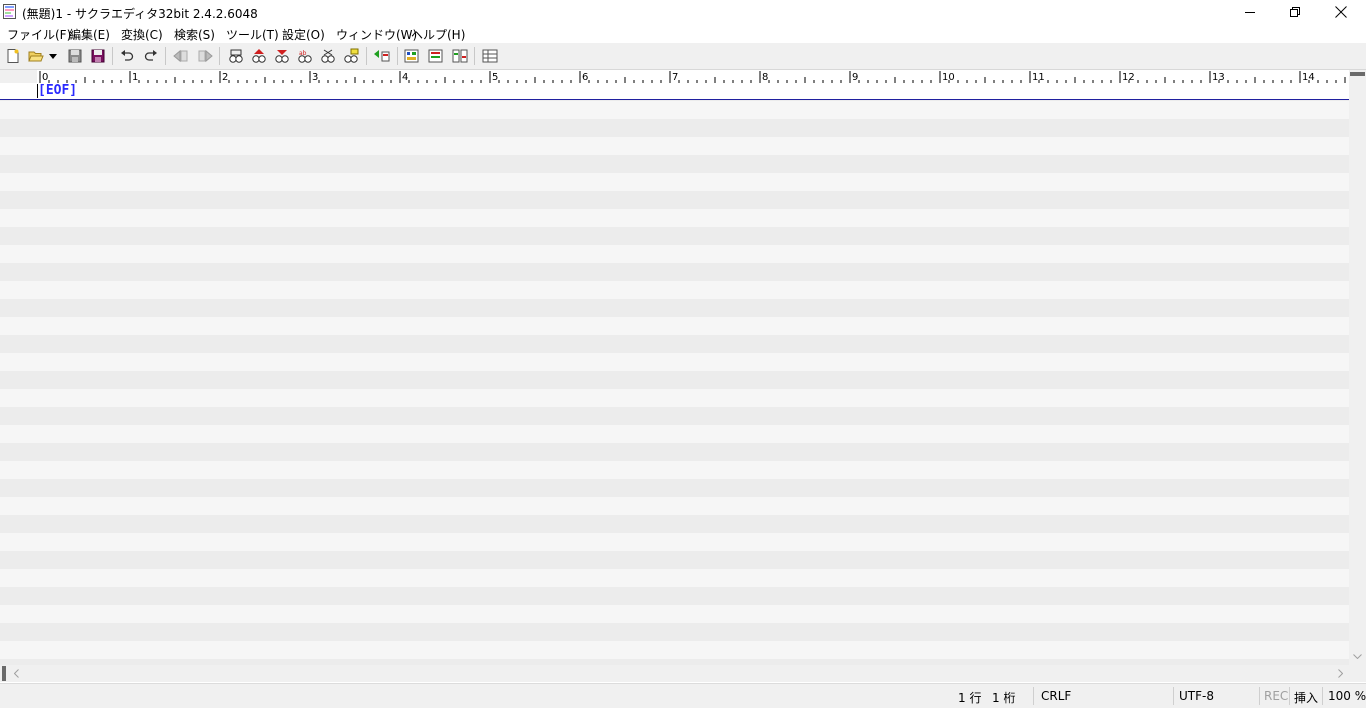 Image resolution: width=1366 pixels, height=708 pixels. I want to click on redo-button, so click(151, 56).